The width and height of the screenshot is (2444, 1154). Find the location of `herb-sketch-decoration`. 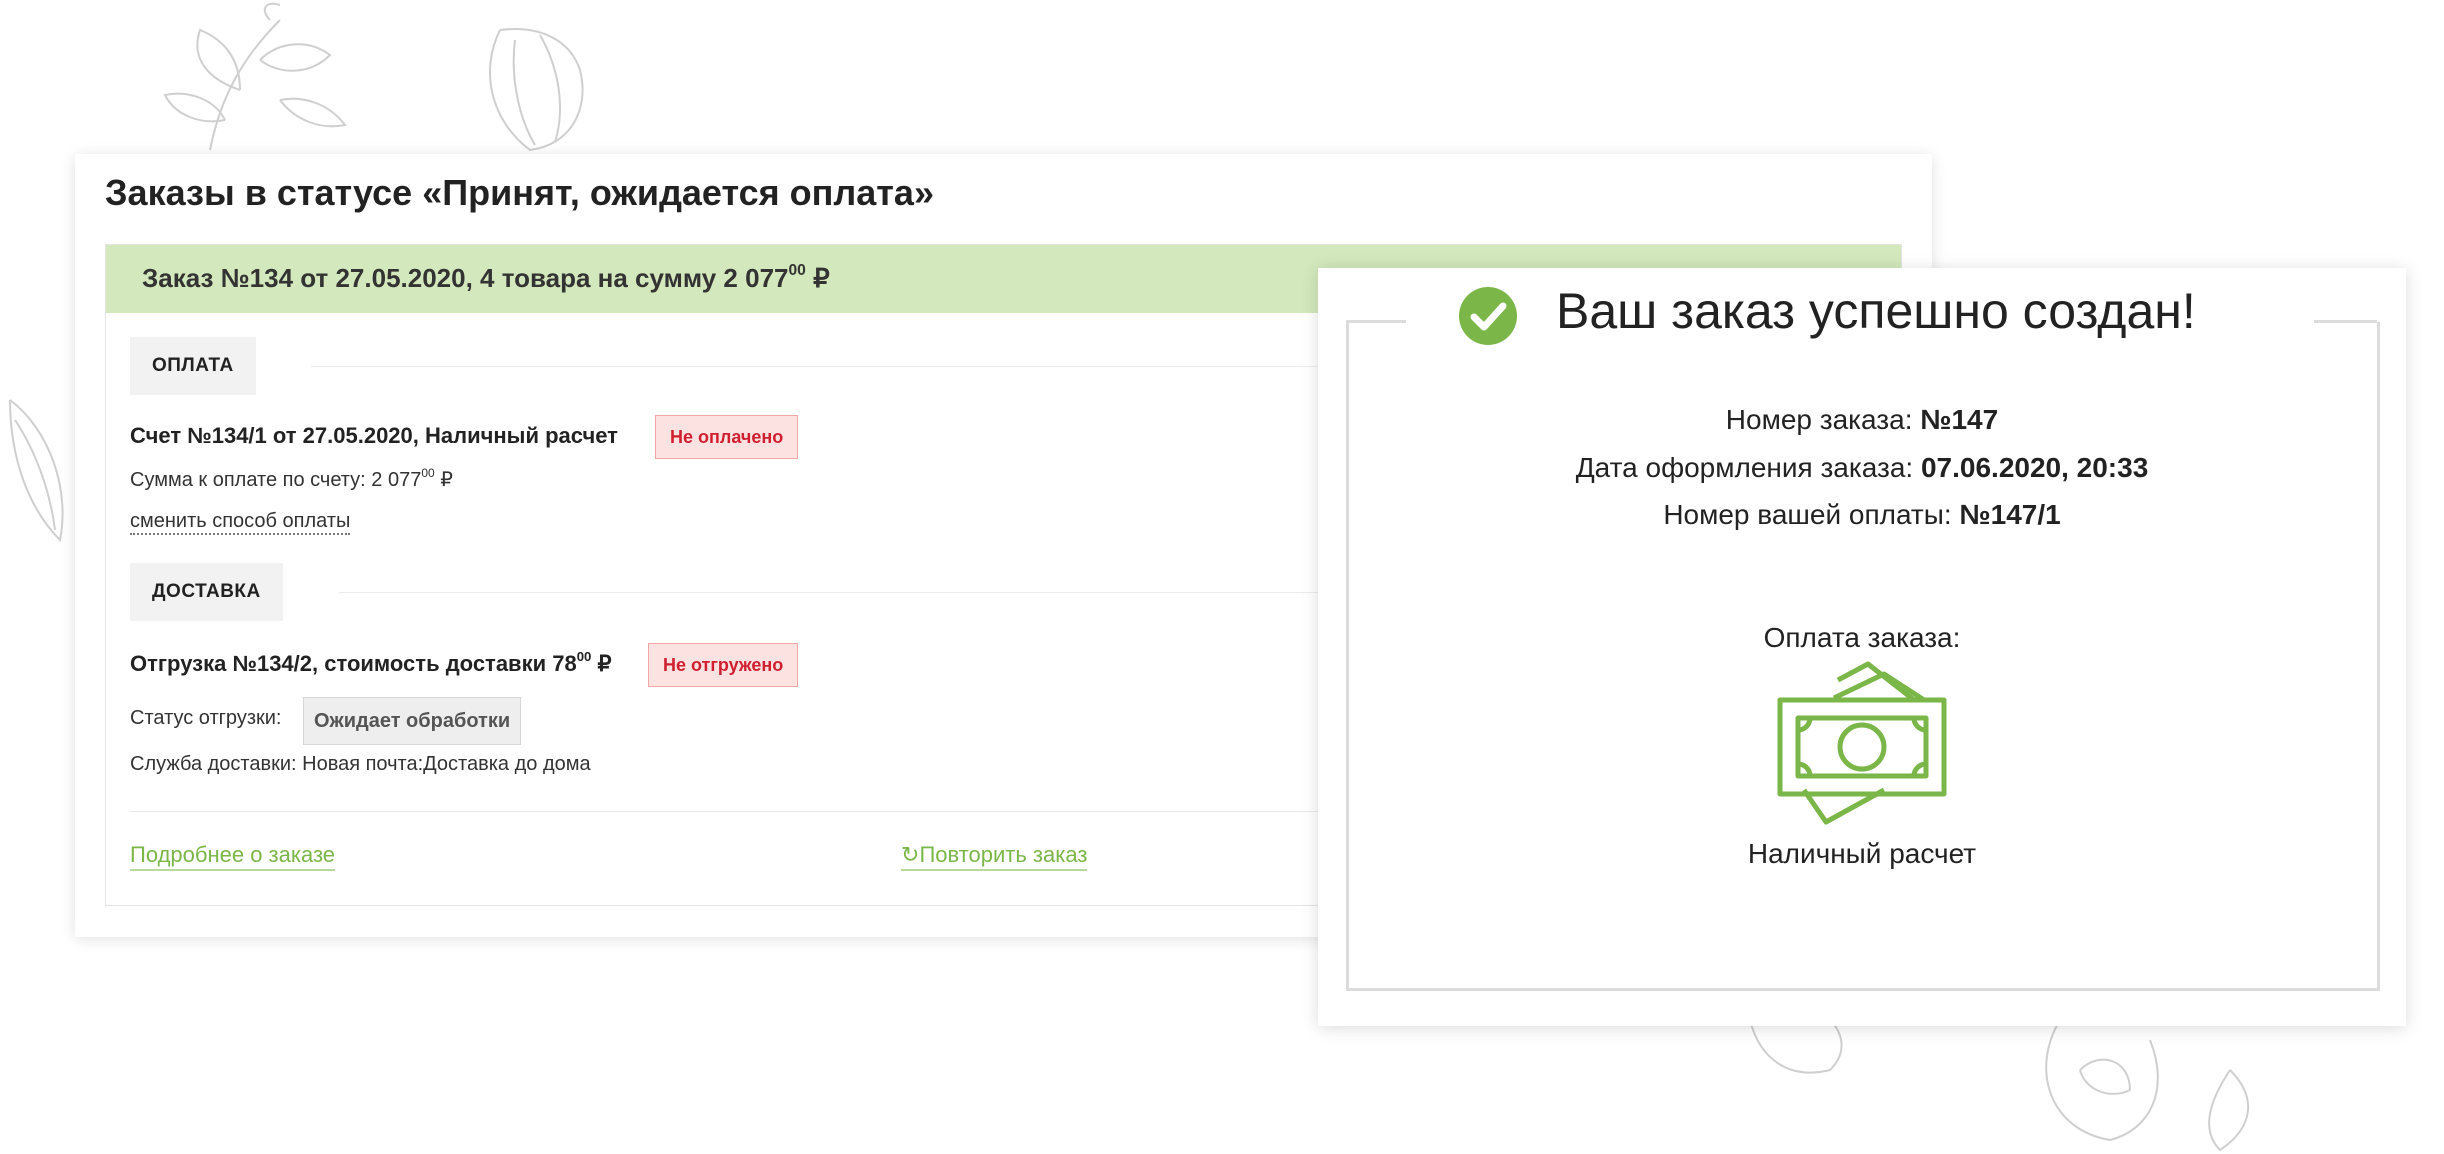

herb-sketch-decoration is located at coordinates (255, 76).